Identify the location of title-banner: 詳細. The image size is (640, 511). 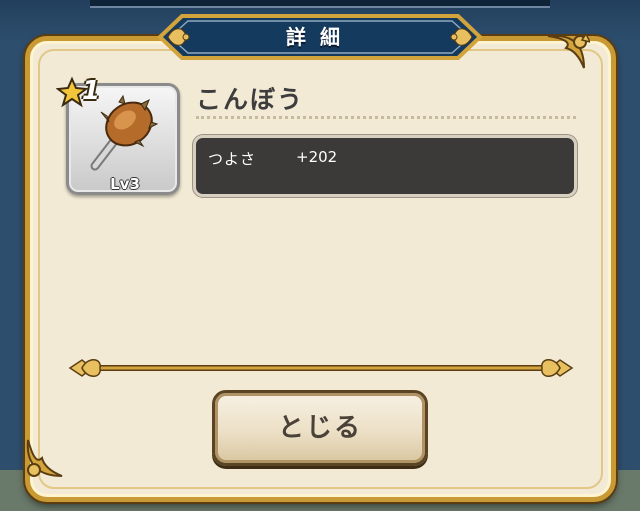
(320, 37).